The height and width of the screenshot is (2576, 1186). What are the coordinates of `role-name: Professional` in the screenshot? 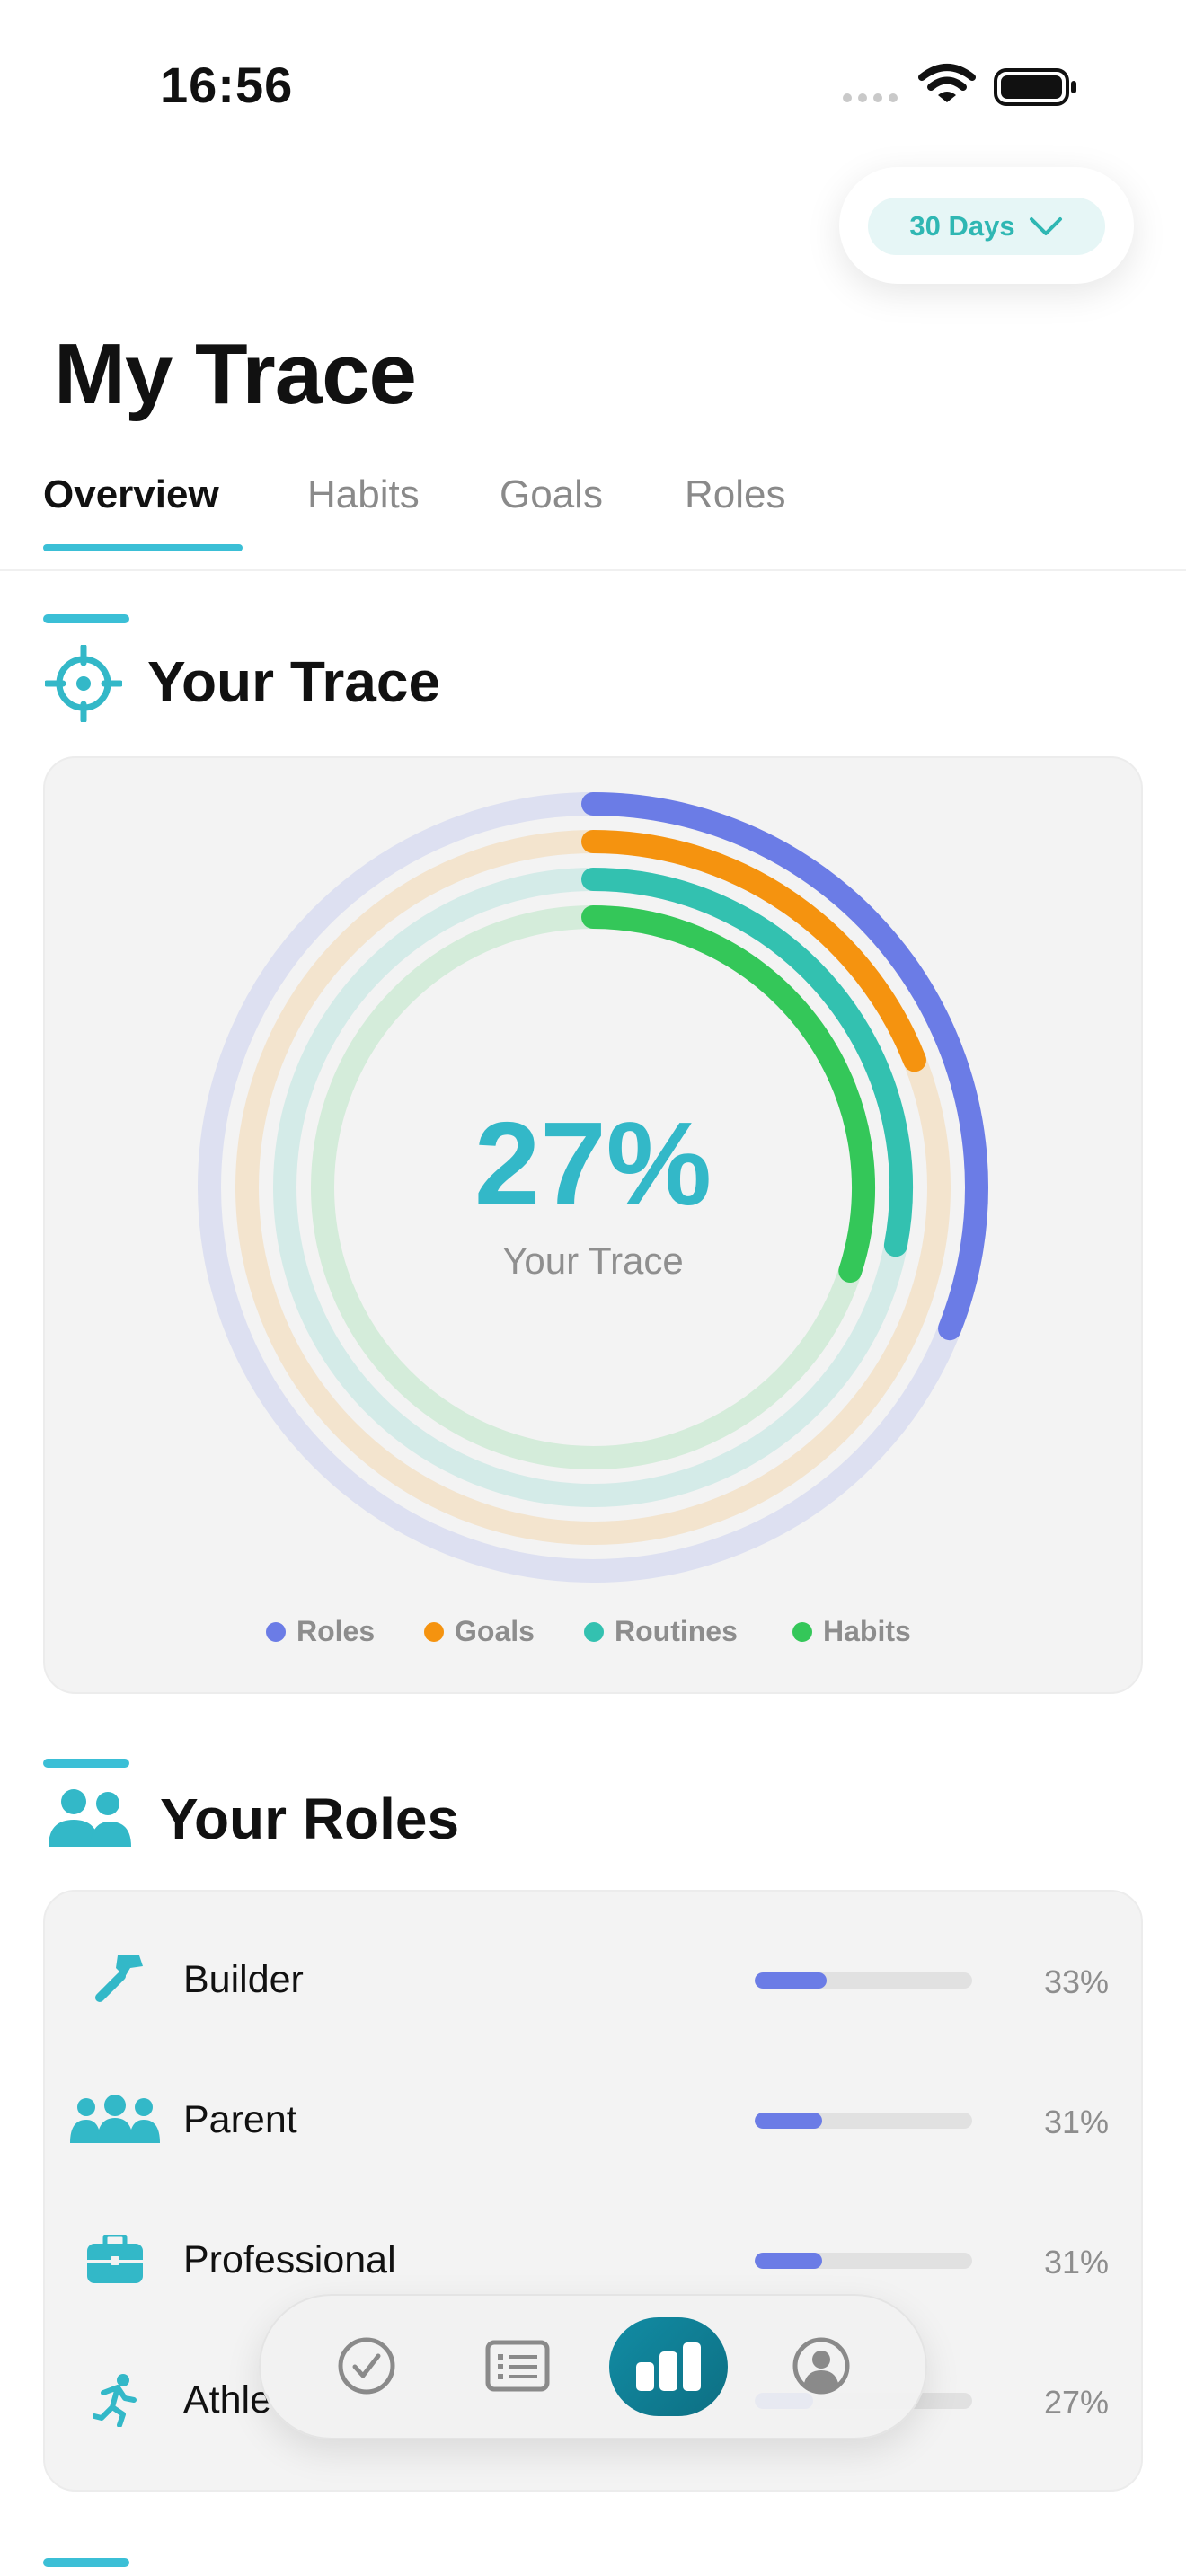 It's located at (289, 2259).